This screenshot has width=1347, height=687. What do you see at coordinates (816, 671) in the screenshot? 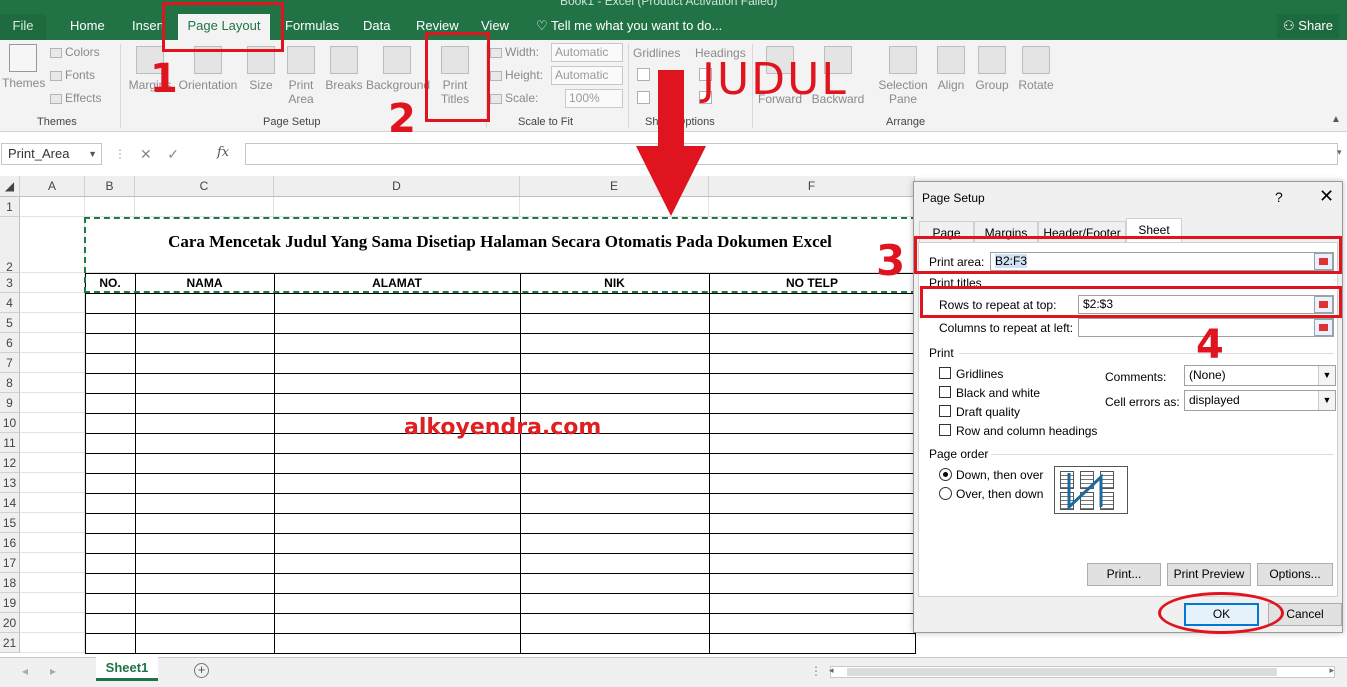
I see `tab-scroll-grip-icon: ⋮` at bounding box center [816, 671].